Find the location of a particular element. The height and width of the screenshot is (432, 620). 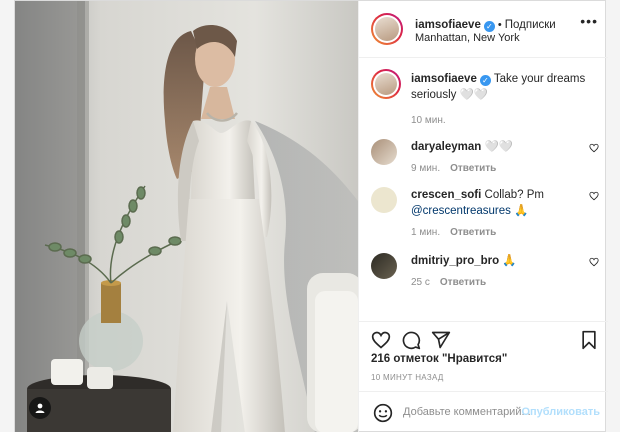

comment-item: dmitriy_pro_bro 🙏 25 с Ответить is located at coordinates (485, 272).